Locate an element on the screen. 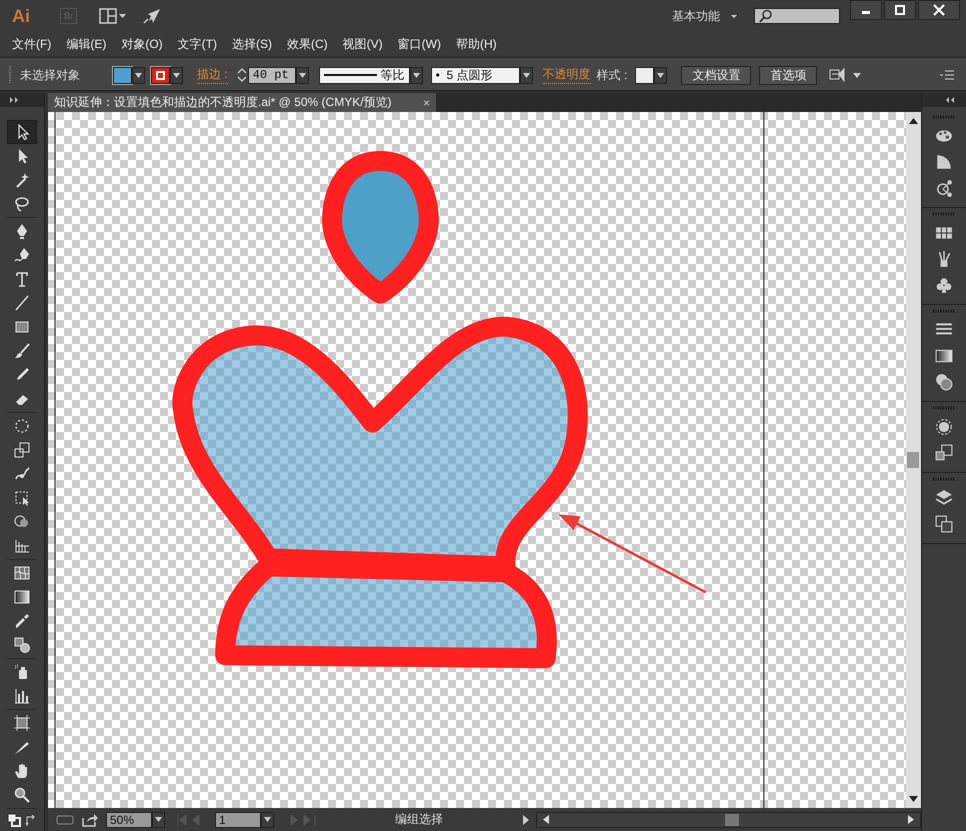 The image size is (966, 831). expand-icon is located at coordinates (15, 100).